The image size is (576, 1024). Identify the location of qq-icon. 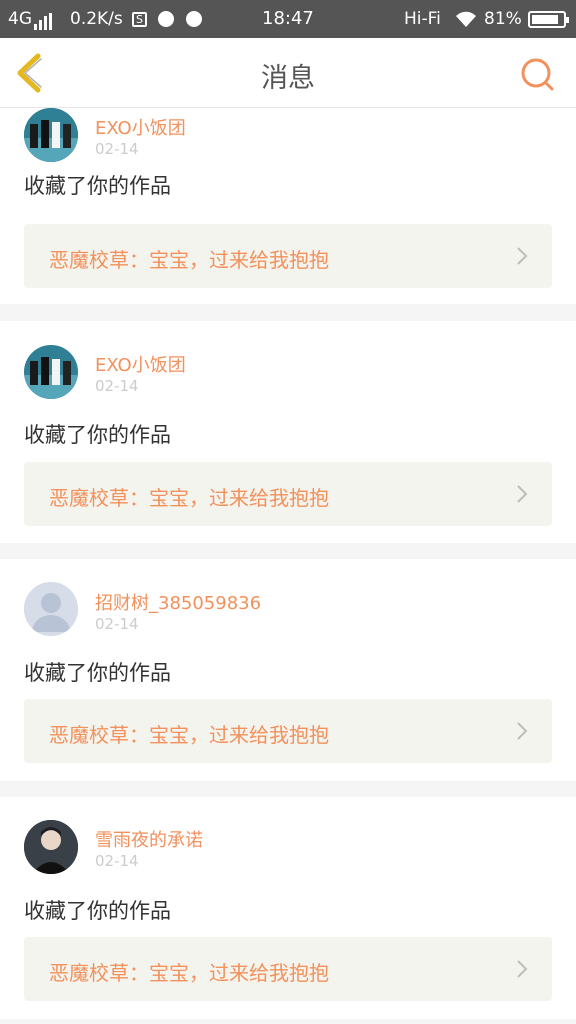
(166, 19).